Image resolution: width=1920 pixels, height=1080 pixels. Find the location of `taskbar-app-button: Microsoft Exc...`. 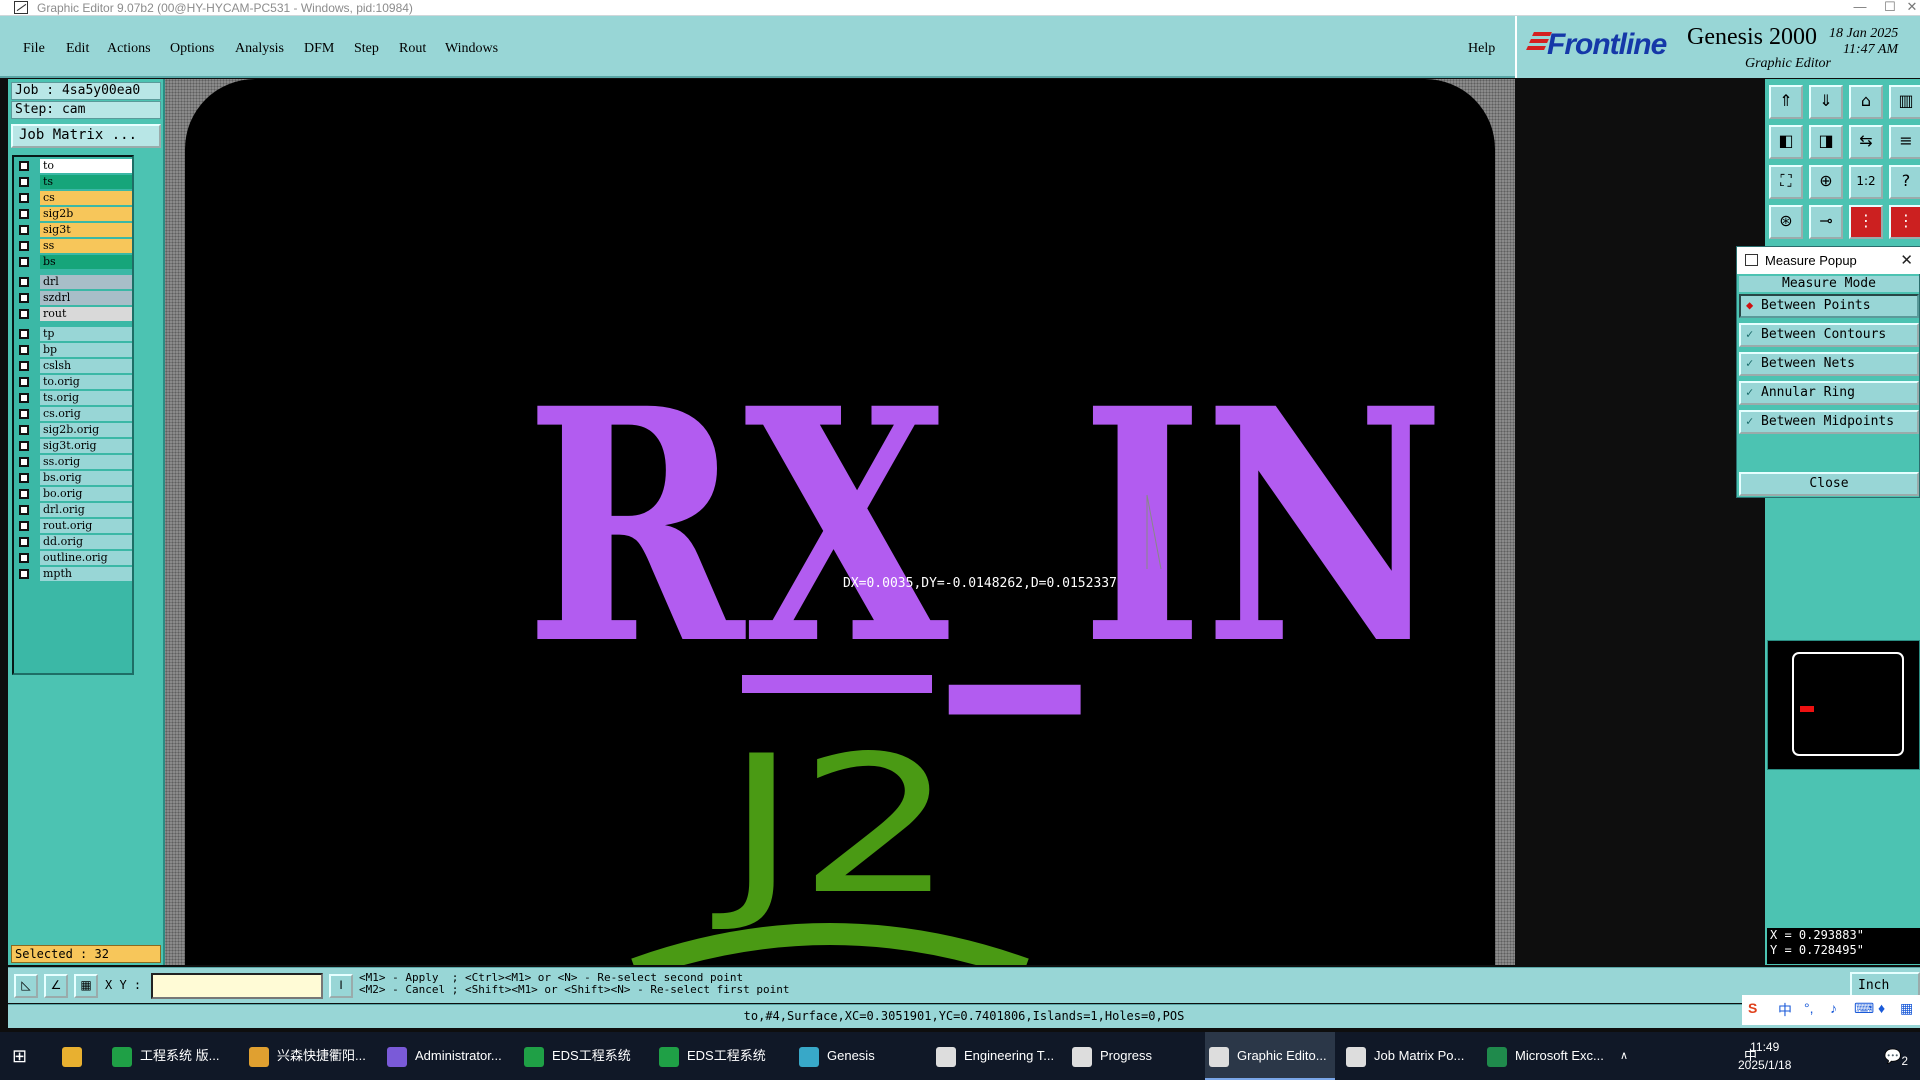

taskbar-app-button: Microsoft Exc... is located at coordinates (1547, 1056).